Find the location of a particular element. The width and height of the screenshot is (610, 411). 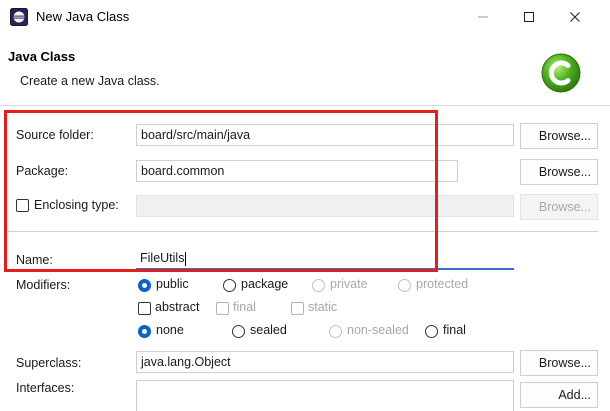

enclosing-type-input is located at coordinates (325, 206).